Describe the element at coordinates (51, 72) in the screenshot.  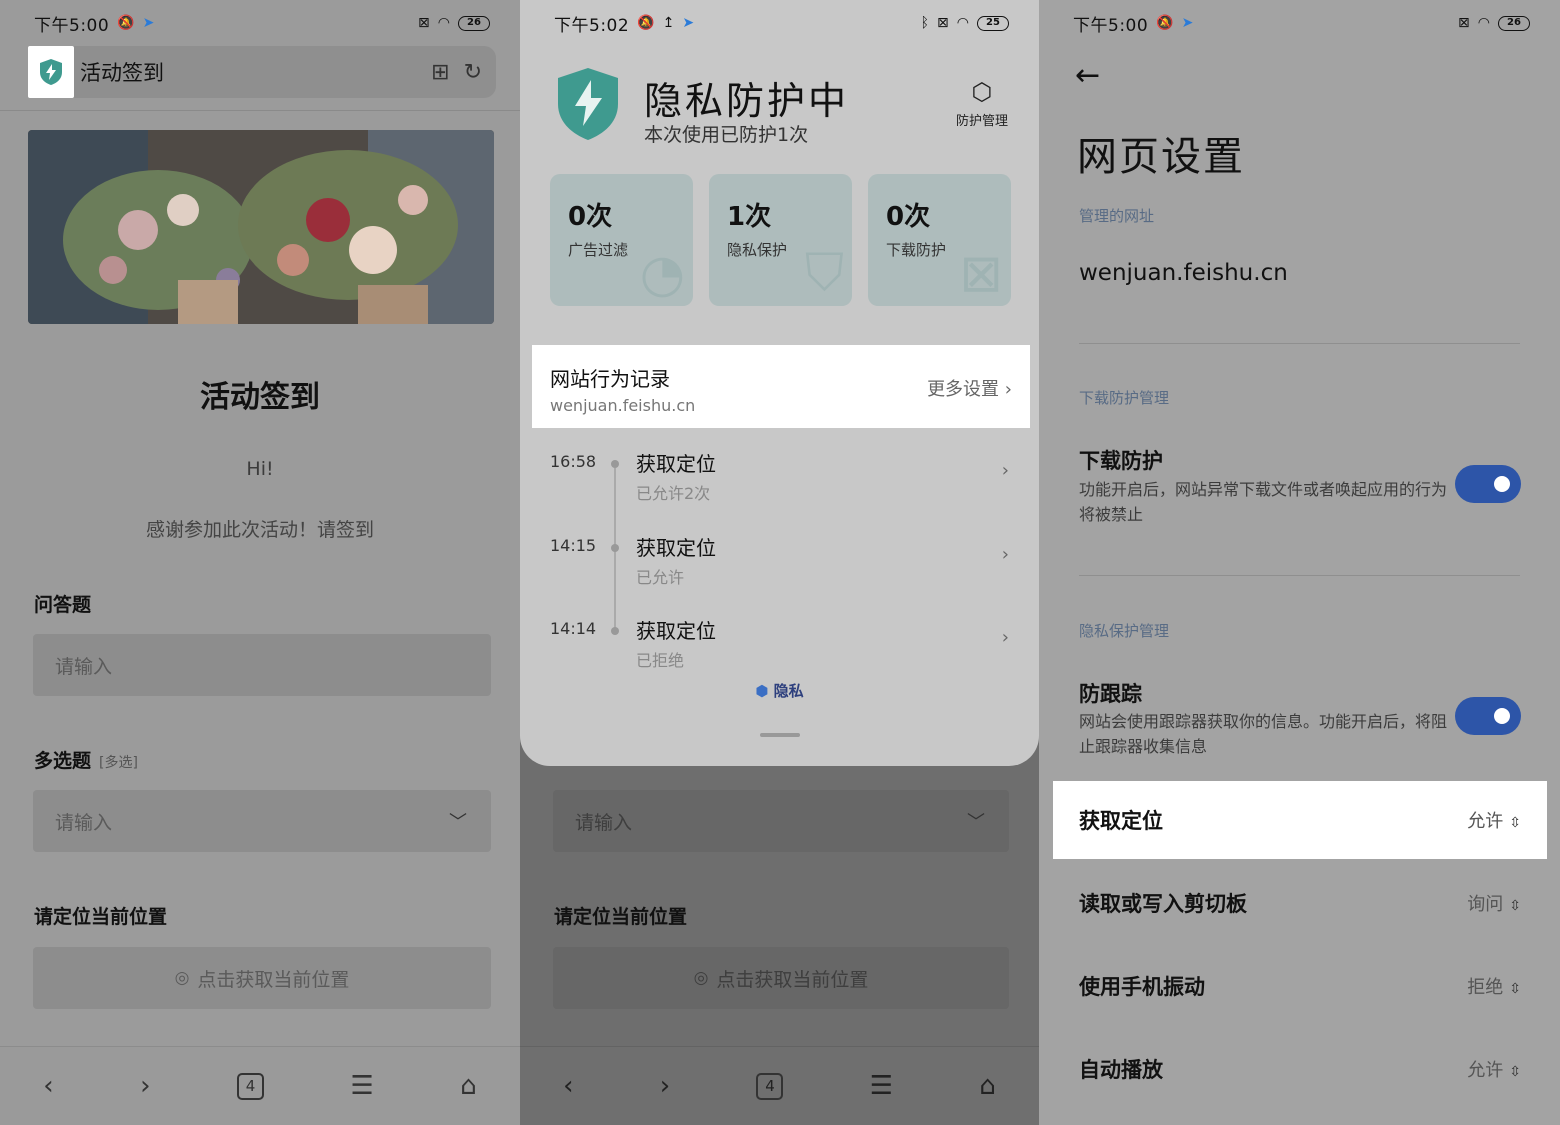
I see `privacy-shield-button` at that location.